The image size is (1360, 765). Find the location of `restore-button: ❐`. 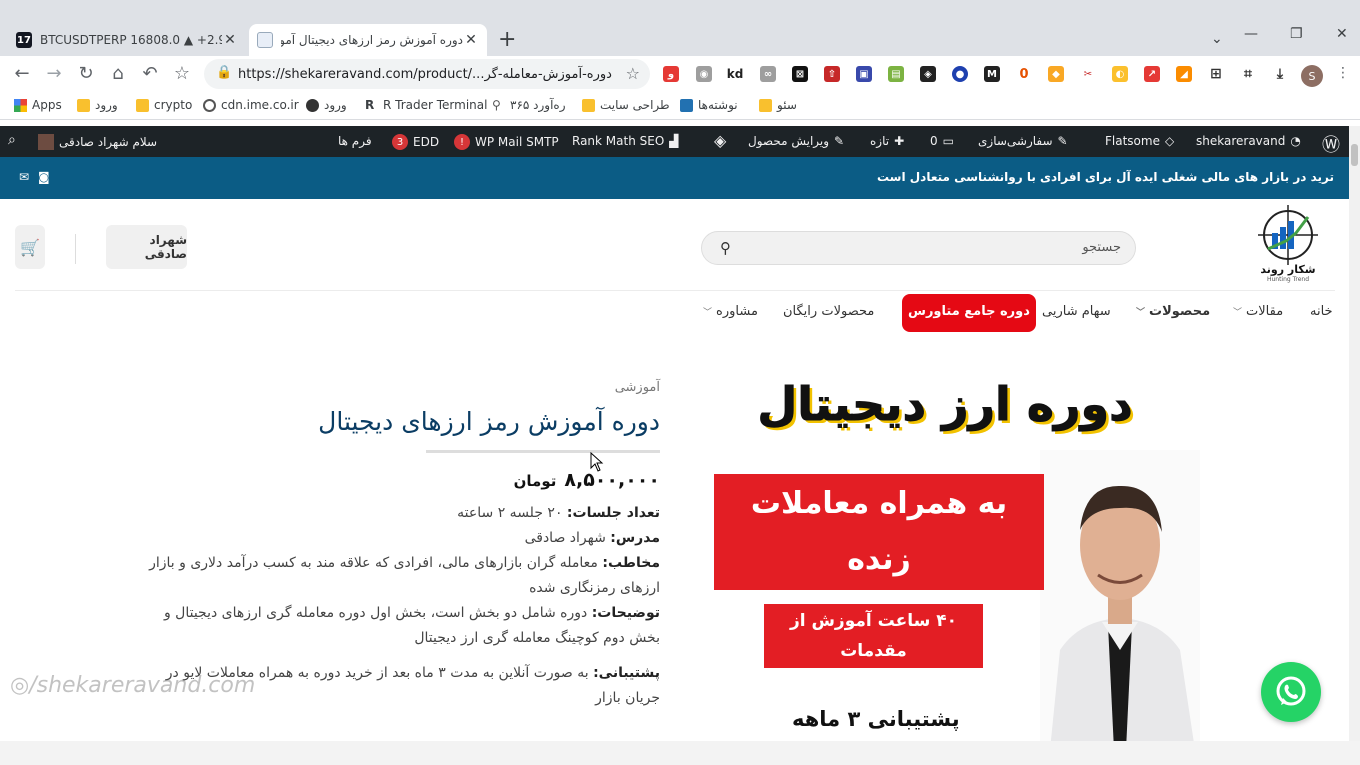

restore-button: ❐ is located at coordinates (1296, 34).